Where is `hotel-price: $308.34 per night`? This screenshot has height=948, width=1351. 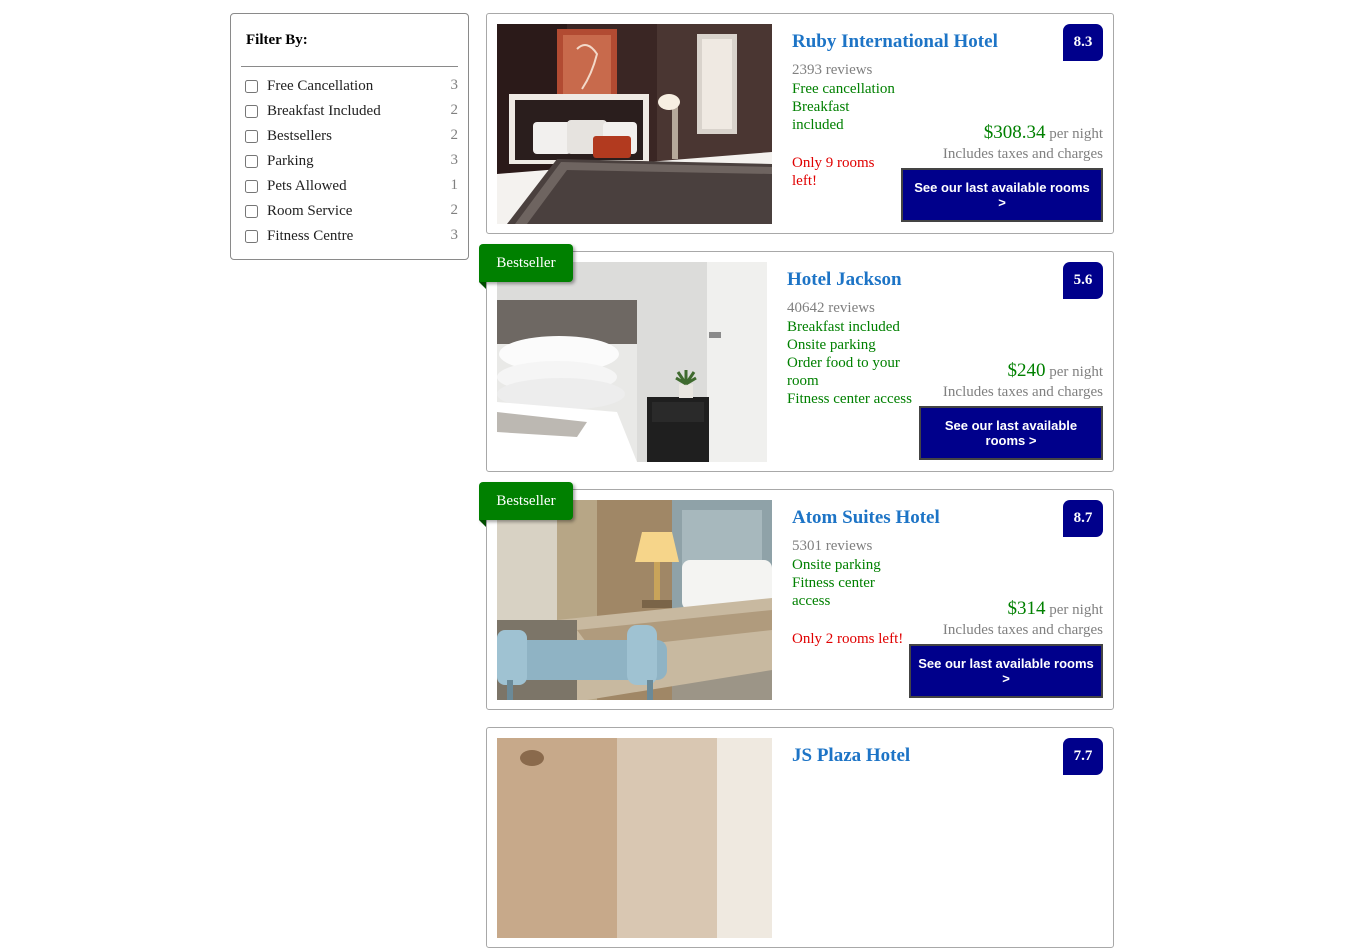 hotel-price: $308.34 per night is located at coordinates (1043, 133).